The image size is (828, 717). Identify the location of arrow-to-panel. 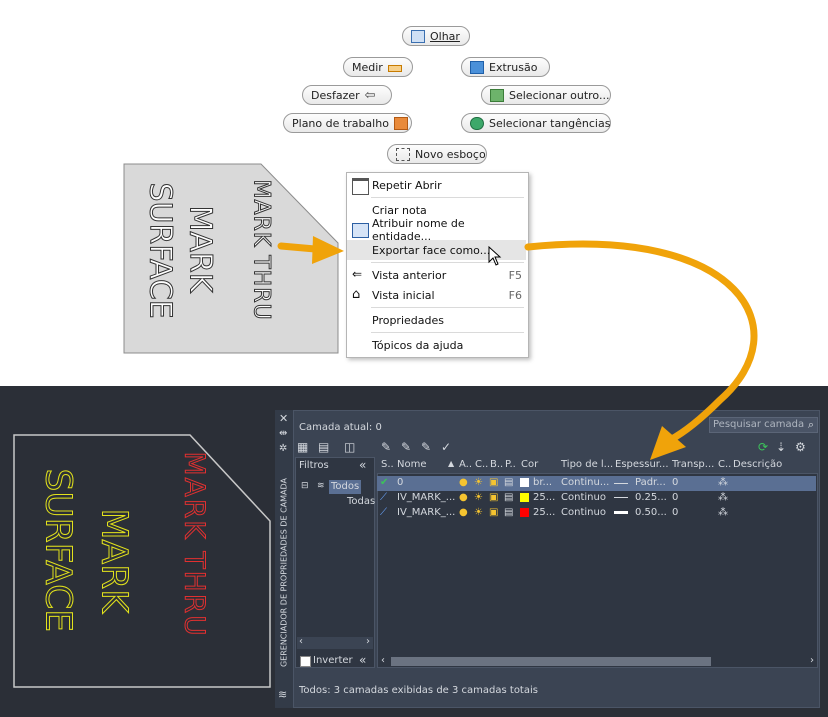
(641, 342).